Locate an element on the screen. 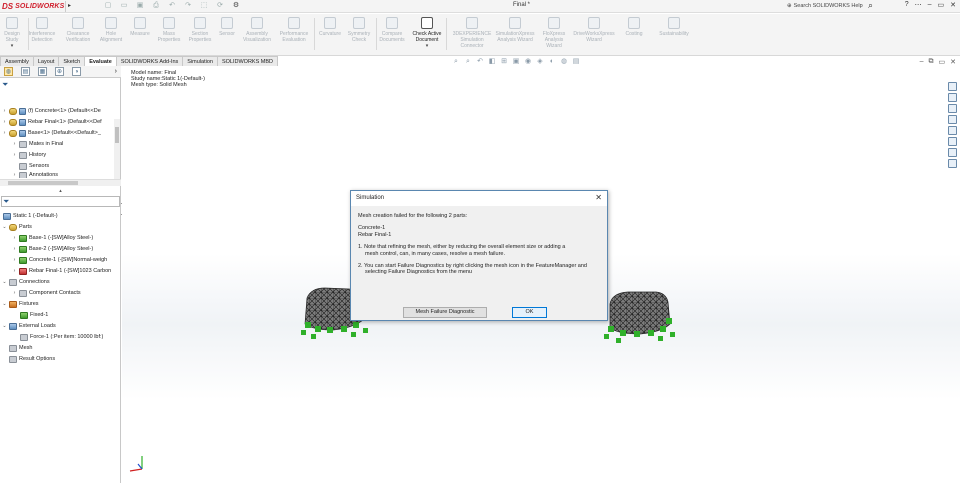 This screenshot has height=483, width=960. open-icon: ▭ is located at coordinates (124, 6).